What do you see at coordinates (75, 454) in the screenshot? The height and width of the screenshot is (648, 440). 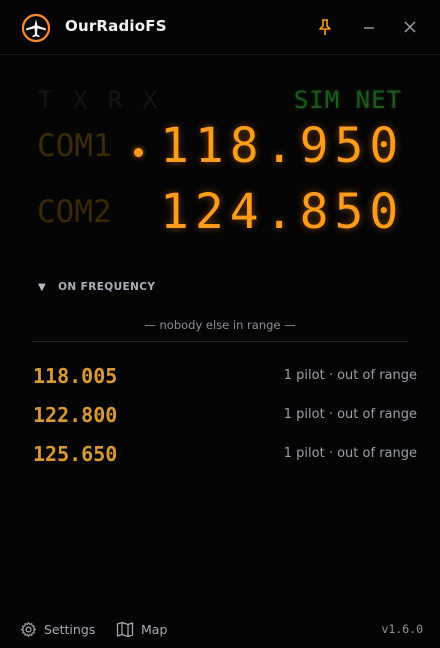 I see `channel-frequency: 125.650` at bounding box center [75, 454].